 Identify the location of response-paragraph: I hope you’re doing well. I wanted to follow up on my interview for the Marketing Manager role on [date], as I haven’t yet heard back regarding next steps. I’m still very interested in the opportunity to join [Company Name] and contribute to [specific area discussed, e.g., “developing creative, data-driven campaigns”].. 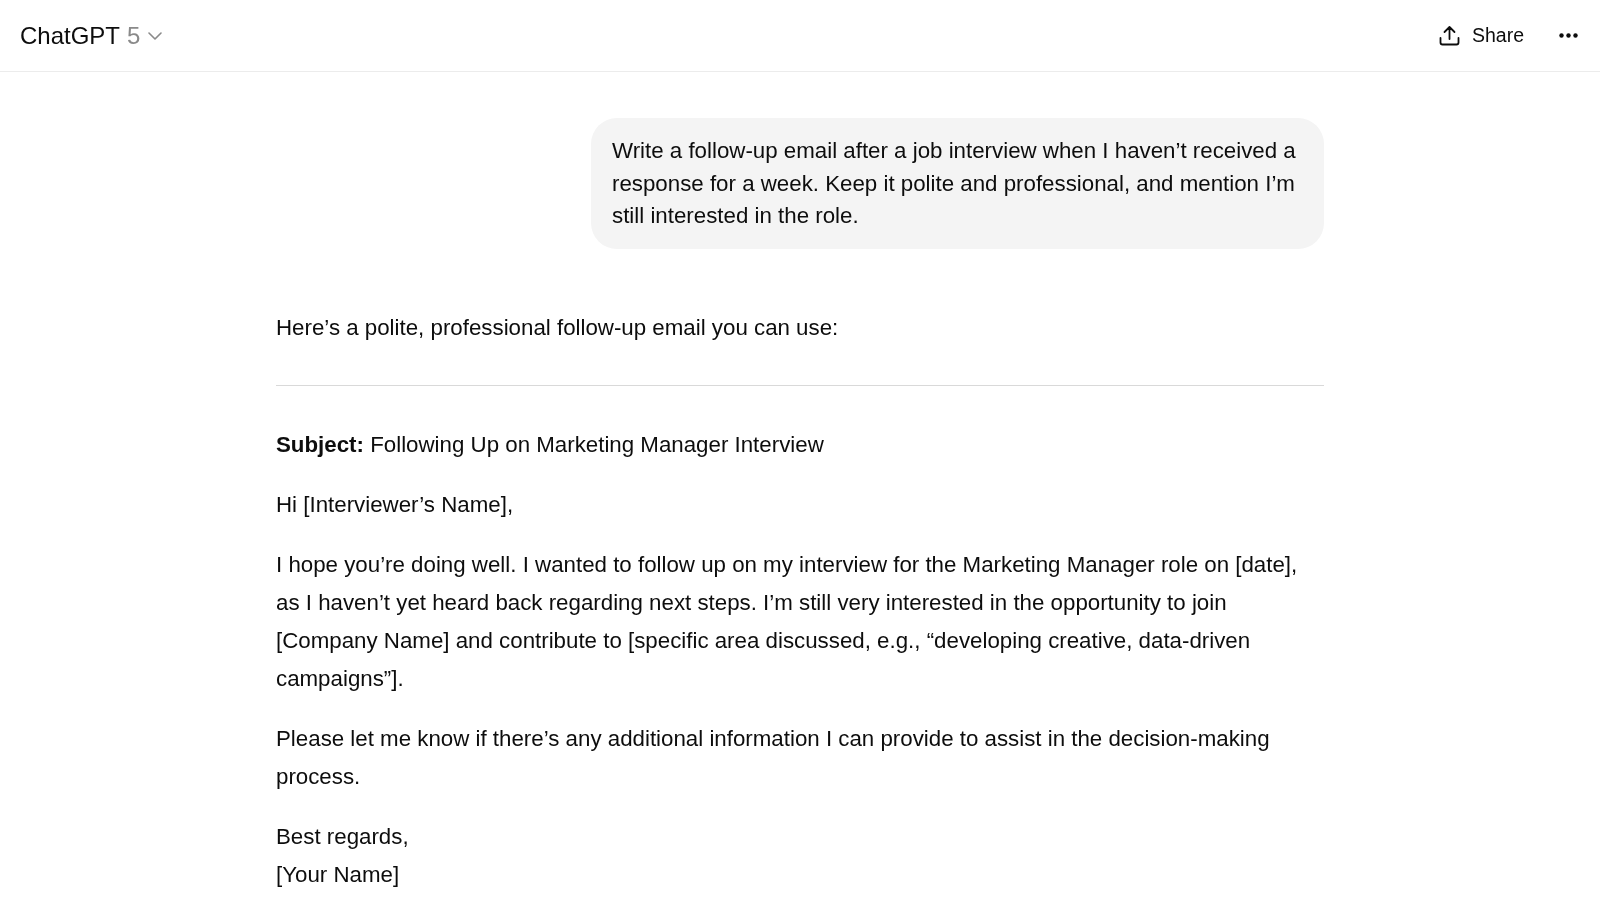
(787, 621).